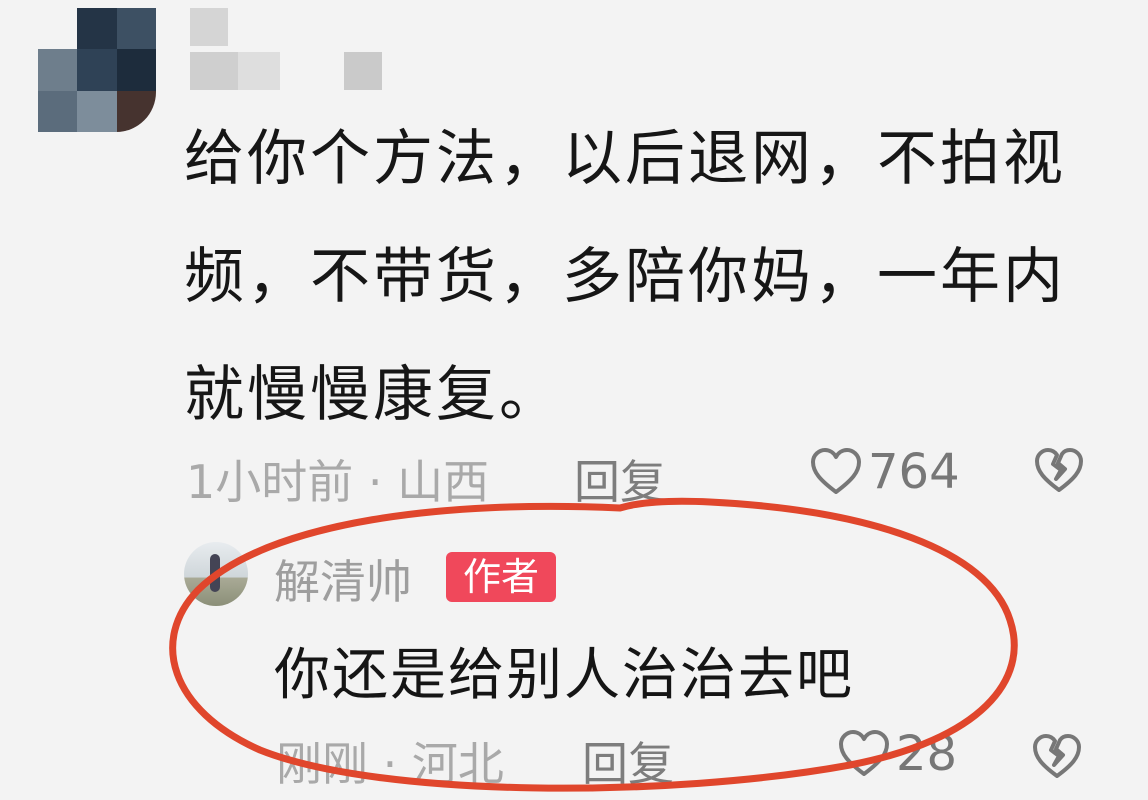 The height and width of the screenshot is (800, 1148). Describe the element at coordinates (390, 764) in the screenshot. I see `reply-time-location: 刚刚 · 河北` at that location.